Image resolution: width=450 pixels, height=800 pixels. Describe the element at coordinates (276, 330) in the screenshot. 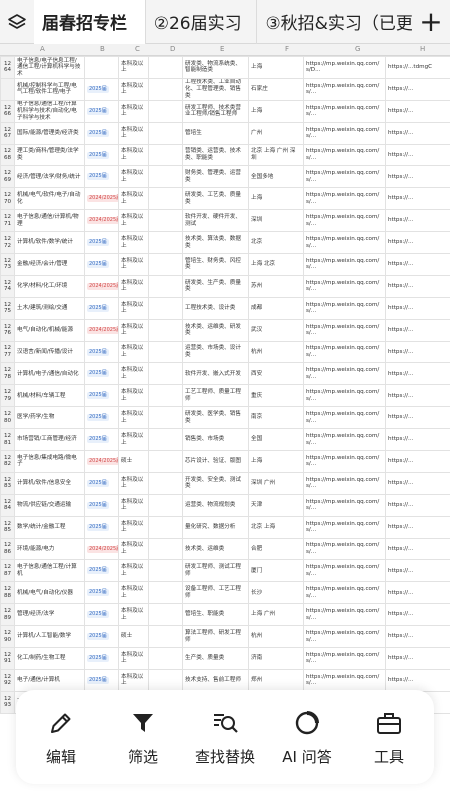

I see `city-cell: 武汉` at that location.